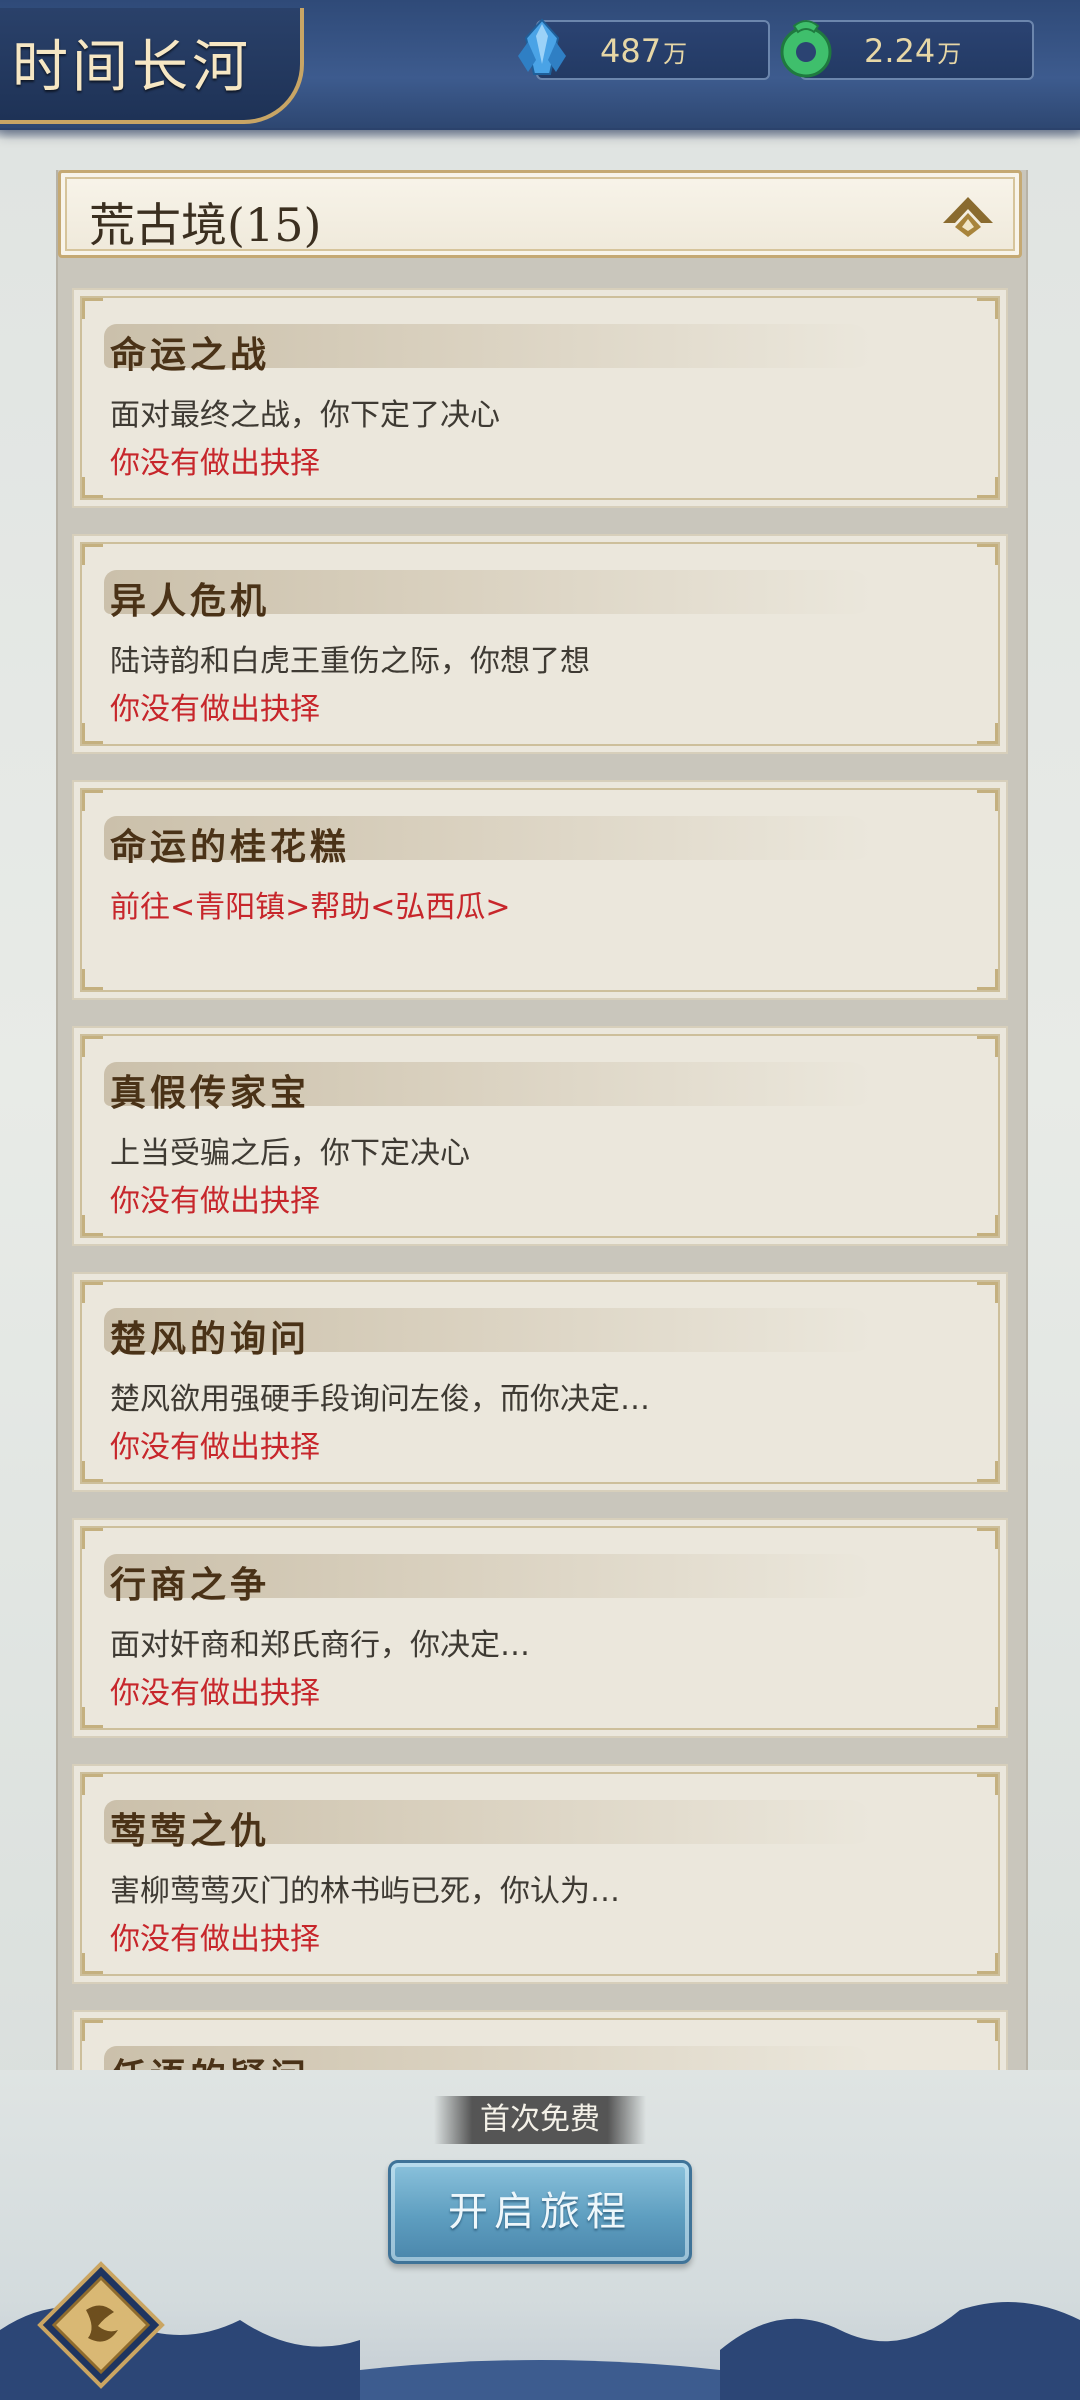 Image resolution: width=1080 pixels, height=2400 pixels. Describe the element at coordinates (540, 1628) in the screenshot. I see `event-card: 行商之争 面对奸商和郑氏商行，你决定… 你没有做出抉择` at that location.